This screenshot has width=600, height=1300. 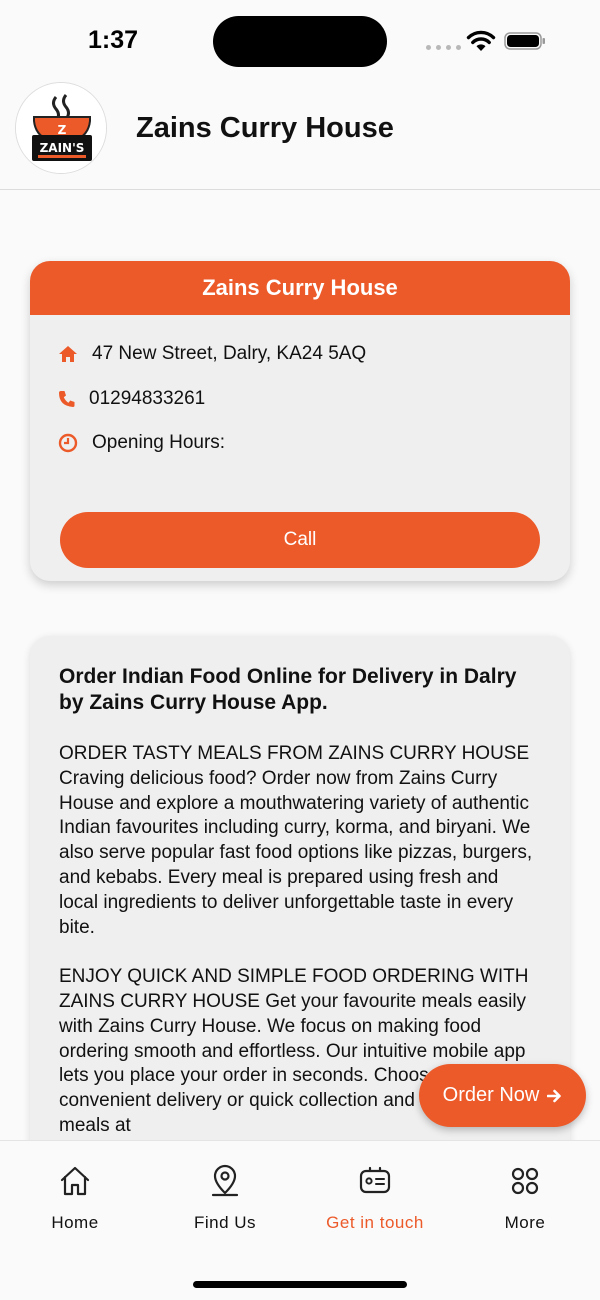 I want to click on app-header: Z ZAIN'S Zains Curry House, so click(x=300, y=135).